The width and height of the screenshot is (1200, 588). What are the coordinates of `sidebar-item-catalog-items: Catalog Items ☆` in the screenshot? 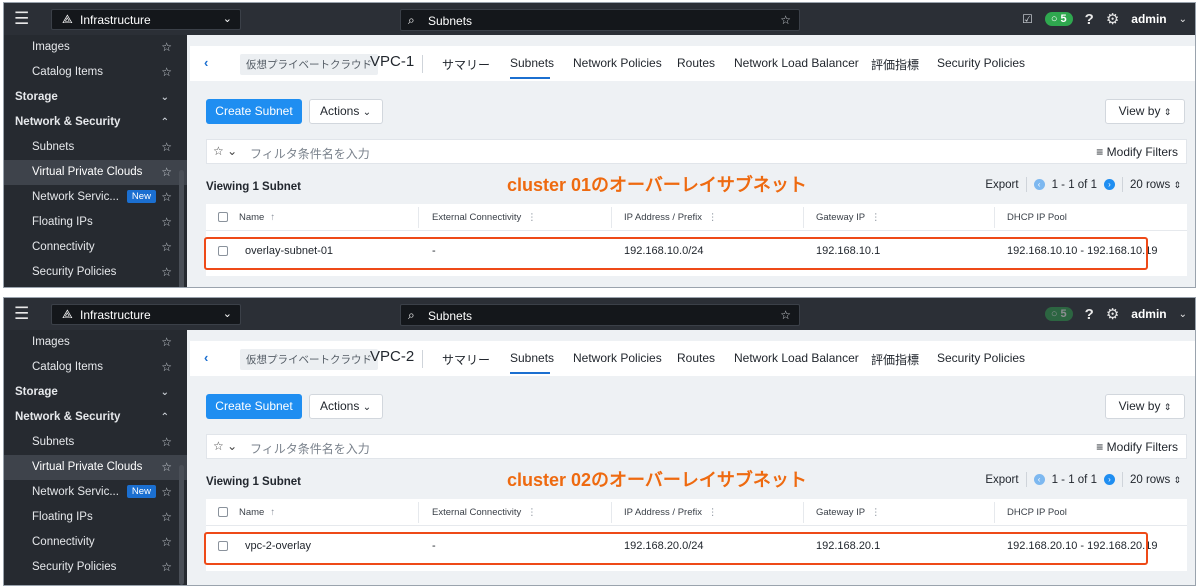 It's located at (95, 72).